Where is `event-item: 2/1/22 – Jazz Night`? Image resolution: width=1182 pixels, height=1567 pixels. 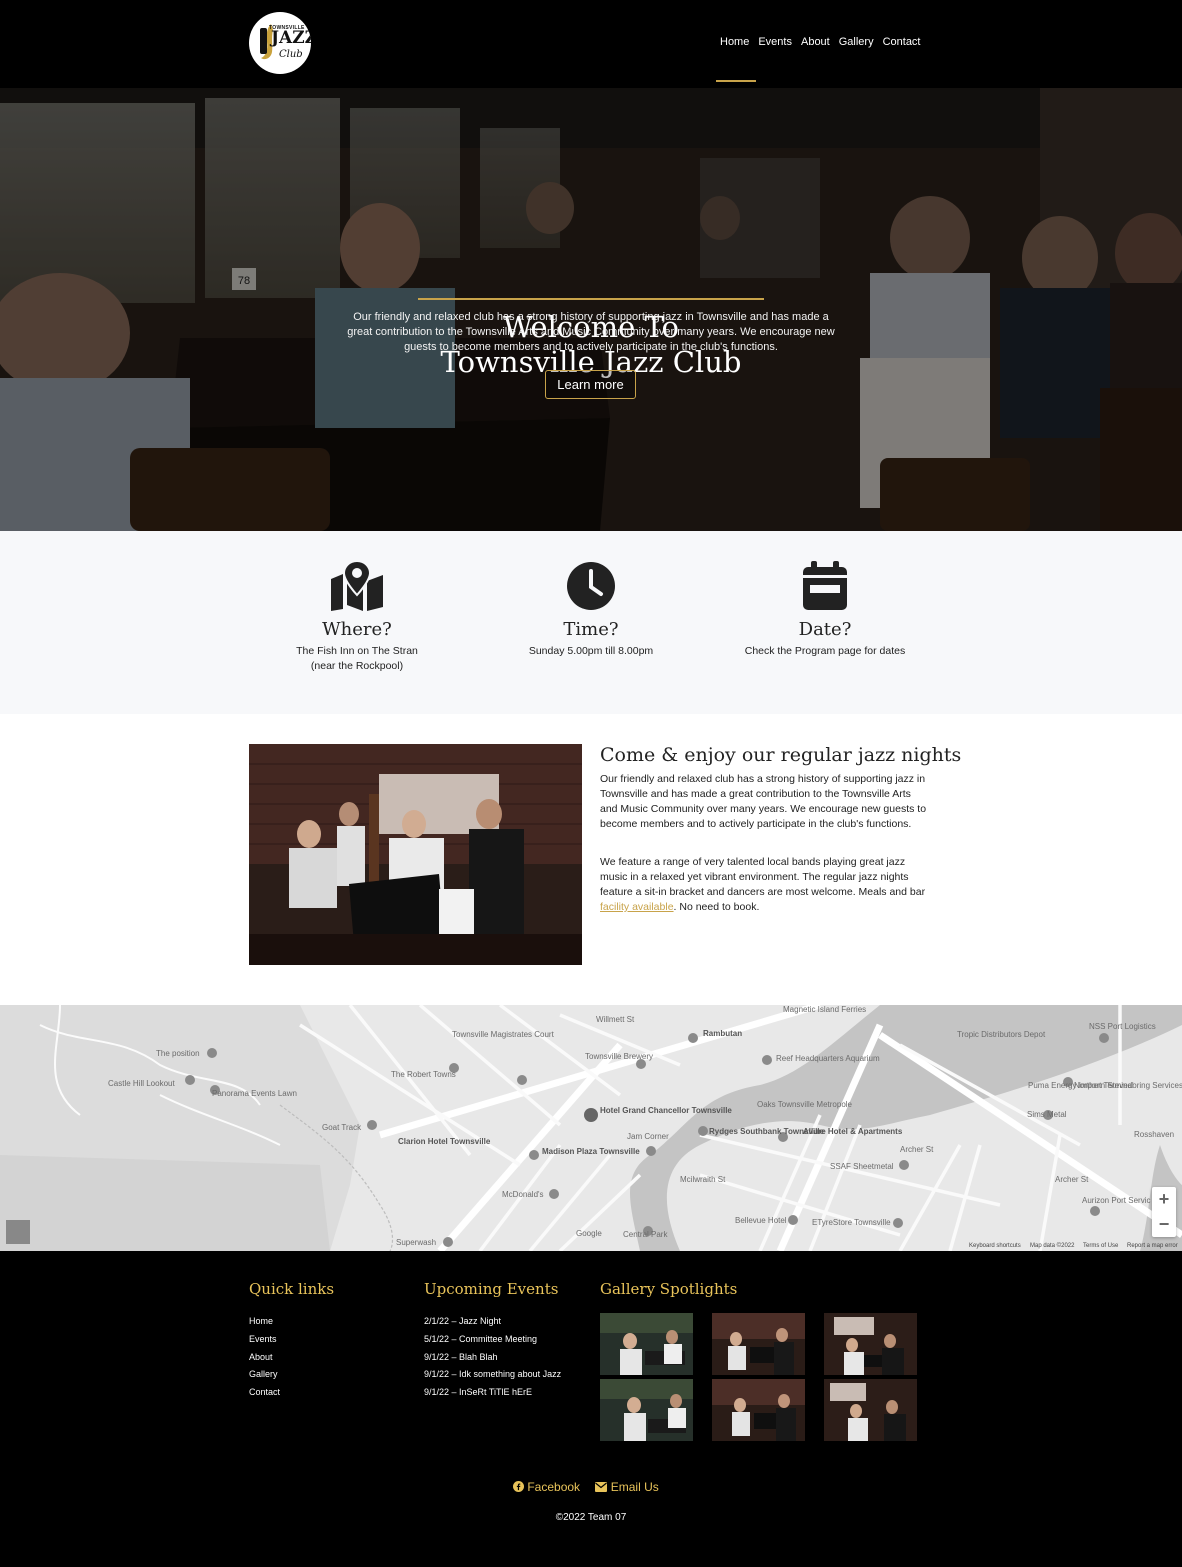
event-item: 2/1/22 – Jazz Night is located at coordinates (492, 1322).